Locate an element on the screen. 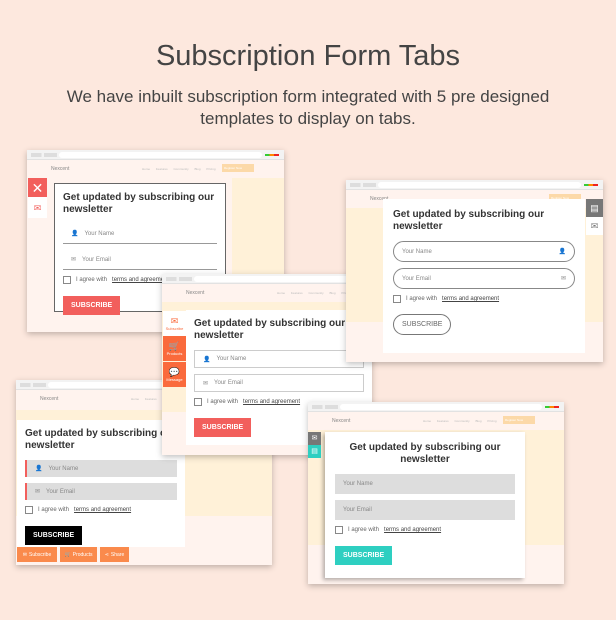 This screenshot has width=616, height=620. email-input: Your Email ✉ is located at coordinates (484, 278).